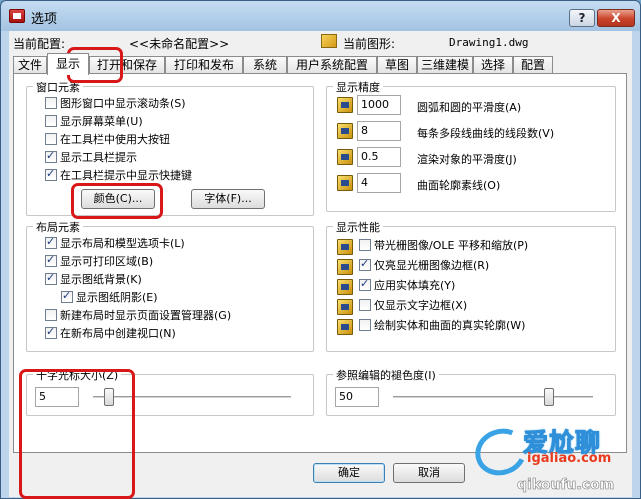 The image size is (641, 499). I want to click on xref-fading-title: 参照编辑的褪色度(I), so click(386, 375).